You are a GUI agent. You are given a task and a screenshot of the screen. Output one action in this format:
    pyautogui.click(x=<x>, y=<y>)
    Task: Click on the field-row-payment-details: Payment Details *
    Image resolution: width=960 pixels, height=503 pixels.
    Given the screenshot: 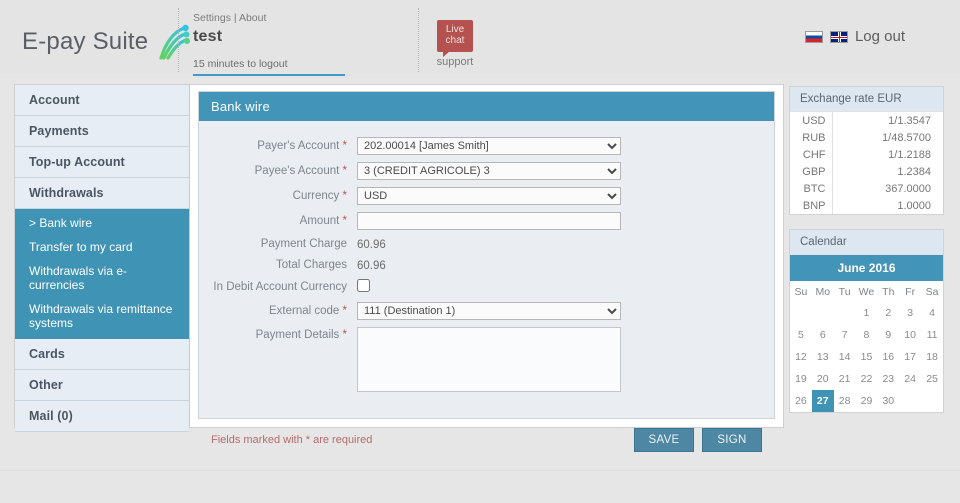 What is the action you would take?
    pyautogui.click(x=486, y=361)
    